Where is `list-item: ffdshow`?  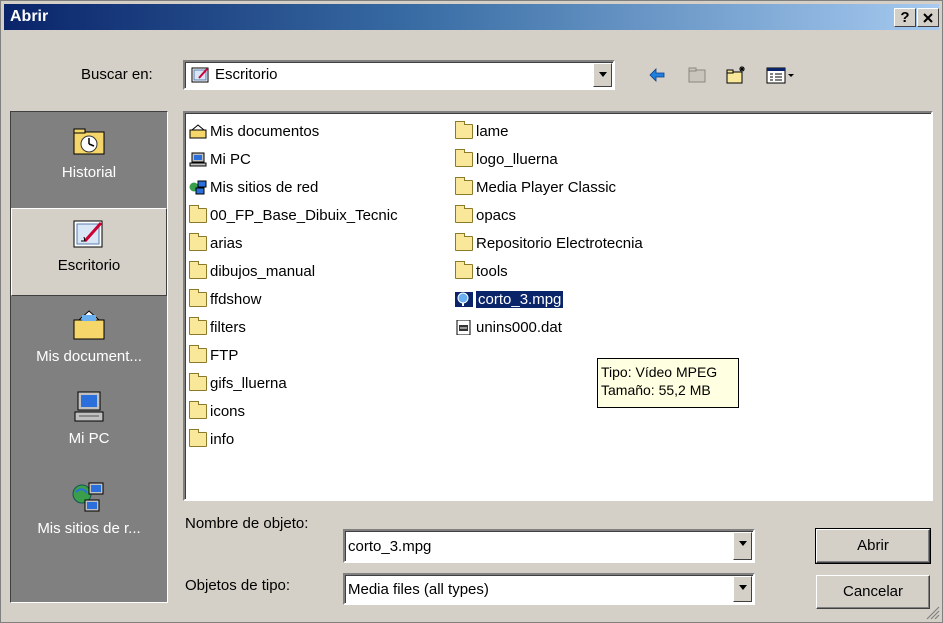 list-item: ffdshow is located at coordinates (225, 299).